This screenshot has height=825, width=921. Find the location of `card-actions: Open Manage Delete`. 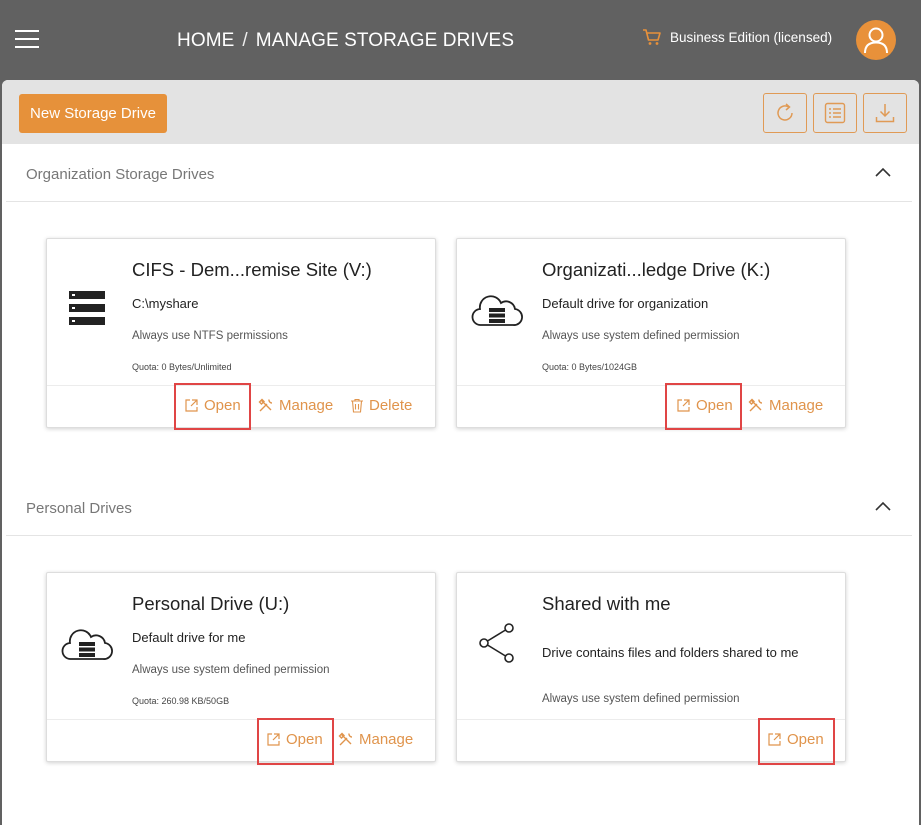

card-actions: Open Manage Delete is located at coordinates (241, 406).